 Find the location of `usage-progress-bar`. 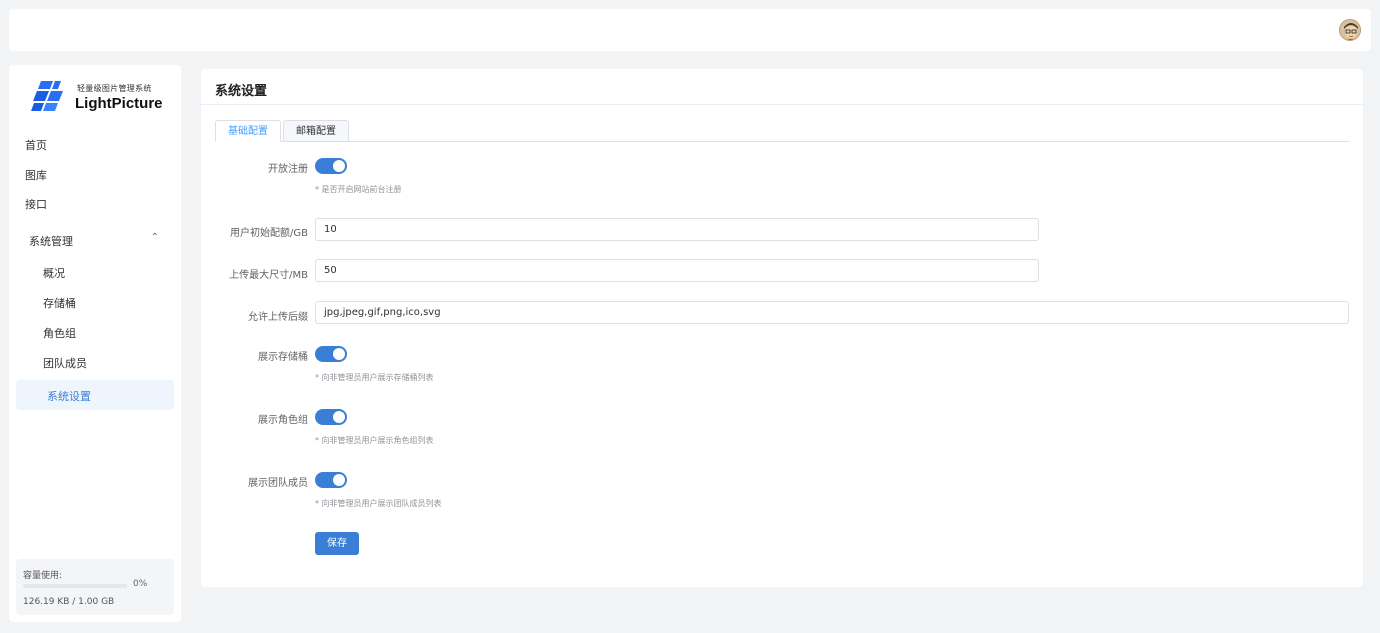

usage-progress-bar is located at coordinates (75, 586).